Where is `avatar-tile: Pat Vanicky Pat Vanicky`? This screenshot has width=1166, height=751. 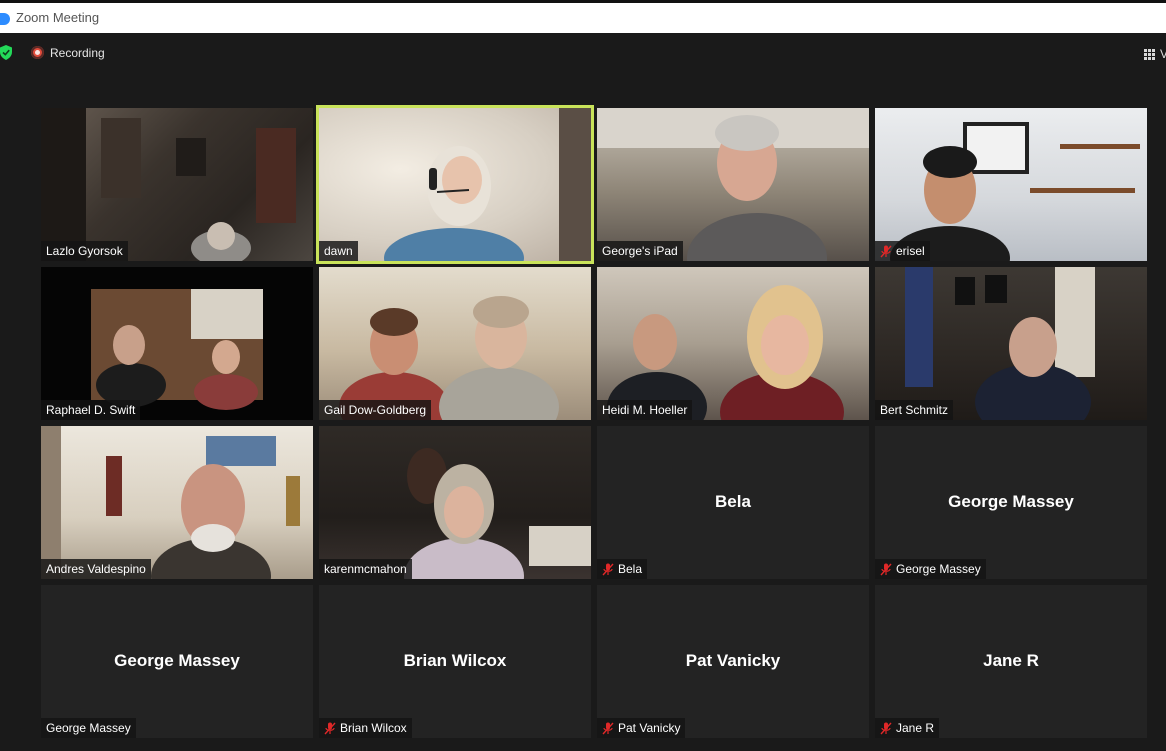
avatar-tile: Pat Vanicky Pat Vanicky is located at coordinates (733, 661).